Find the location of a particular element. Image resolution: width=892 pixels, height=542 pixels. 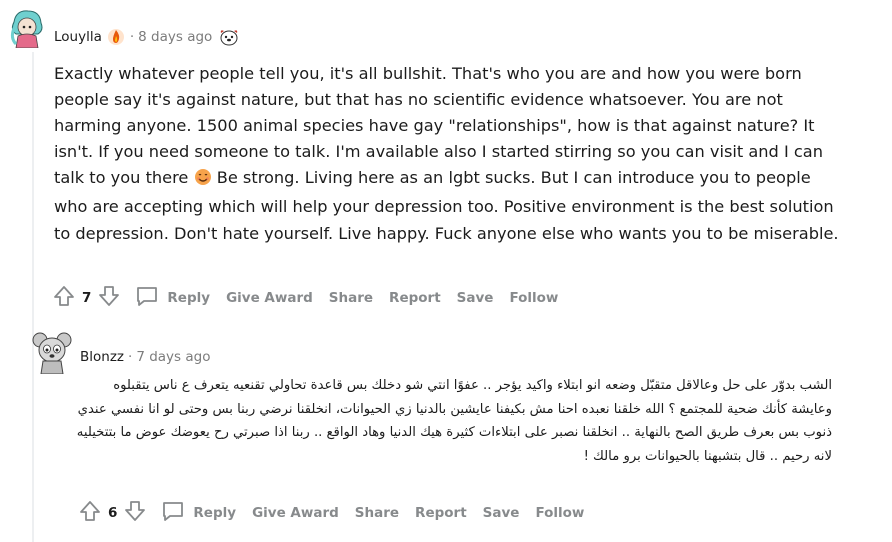

avatar-louylla-icon is located at coordinates (26, 29).